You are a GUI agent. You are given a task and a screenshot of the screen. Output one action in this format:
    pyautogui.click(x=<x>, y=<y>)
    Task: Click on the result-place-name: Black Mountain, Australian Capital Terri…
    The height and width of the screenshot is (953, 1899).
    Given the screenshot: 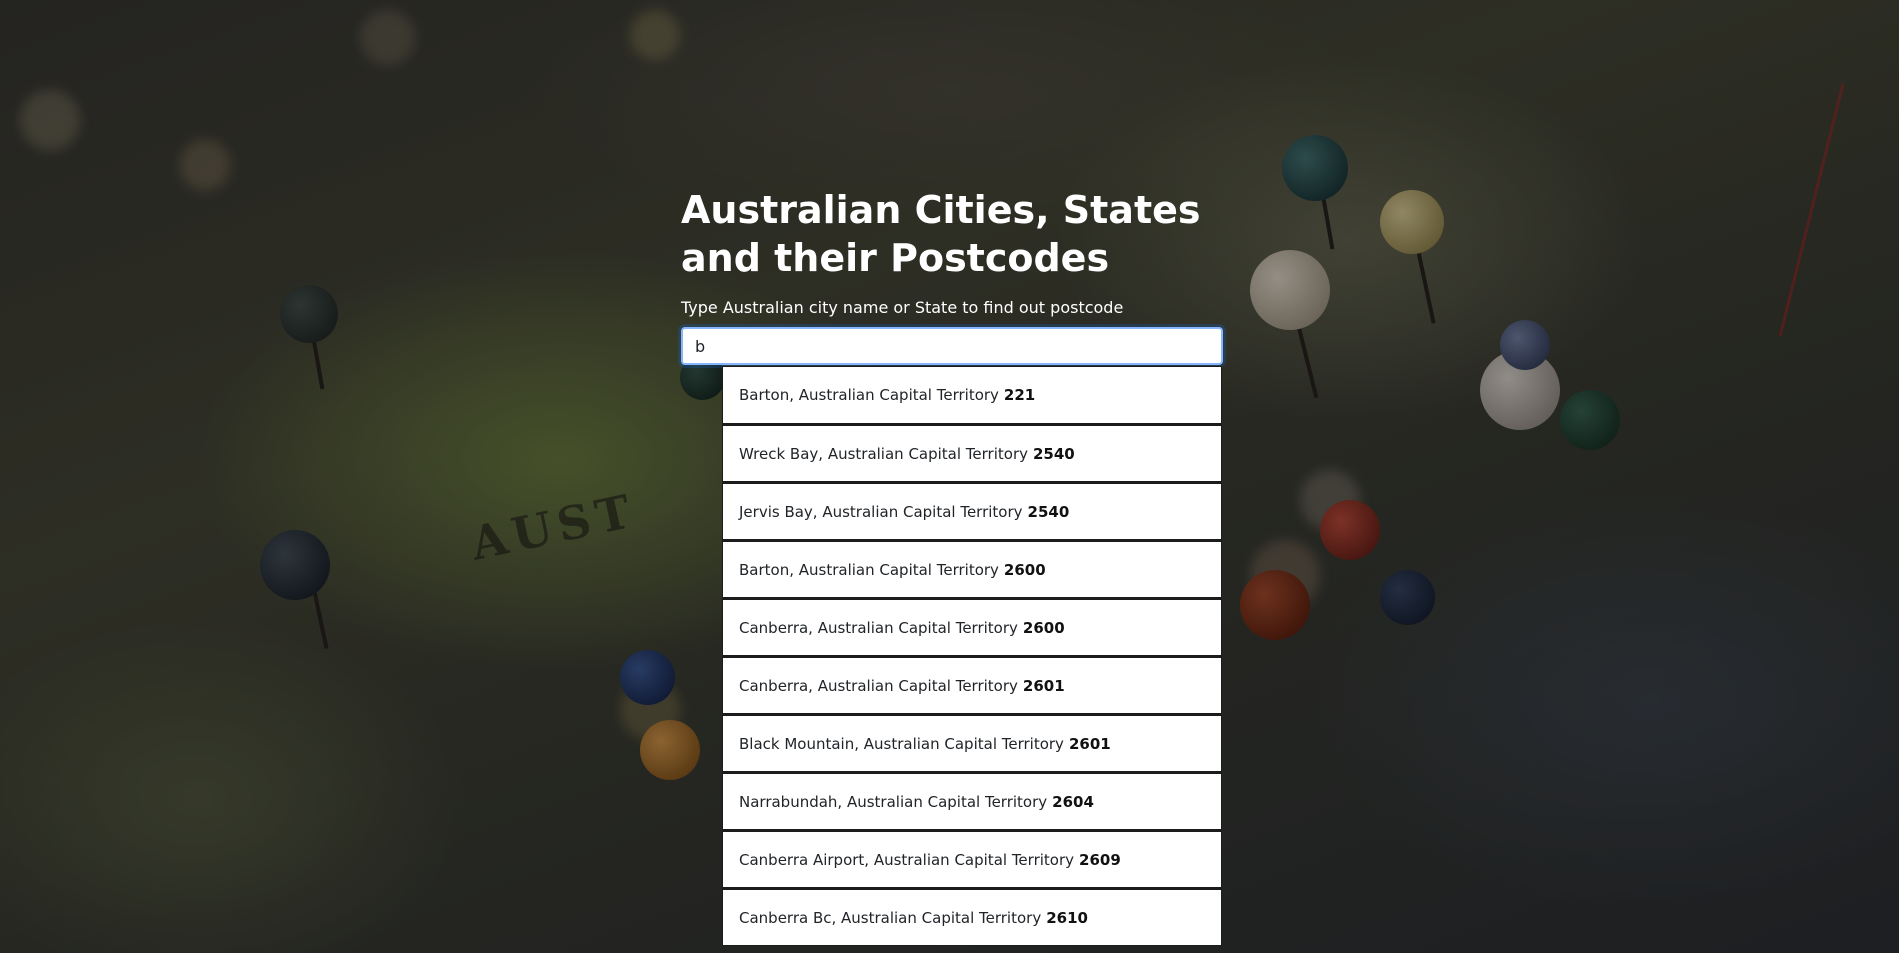 What is the action you would take?
    pyautogui.click(x=901, y=743)
    